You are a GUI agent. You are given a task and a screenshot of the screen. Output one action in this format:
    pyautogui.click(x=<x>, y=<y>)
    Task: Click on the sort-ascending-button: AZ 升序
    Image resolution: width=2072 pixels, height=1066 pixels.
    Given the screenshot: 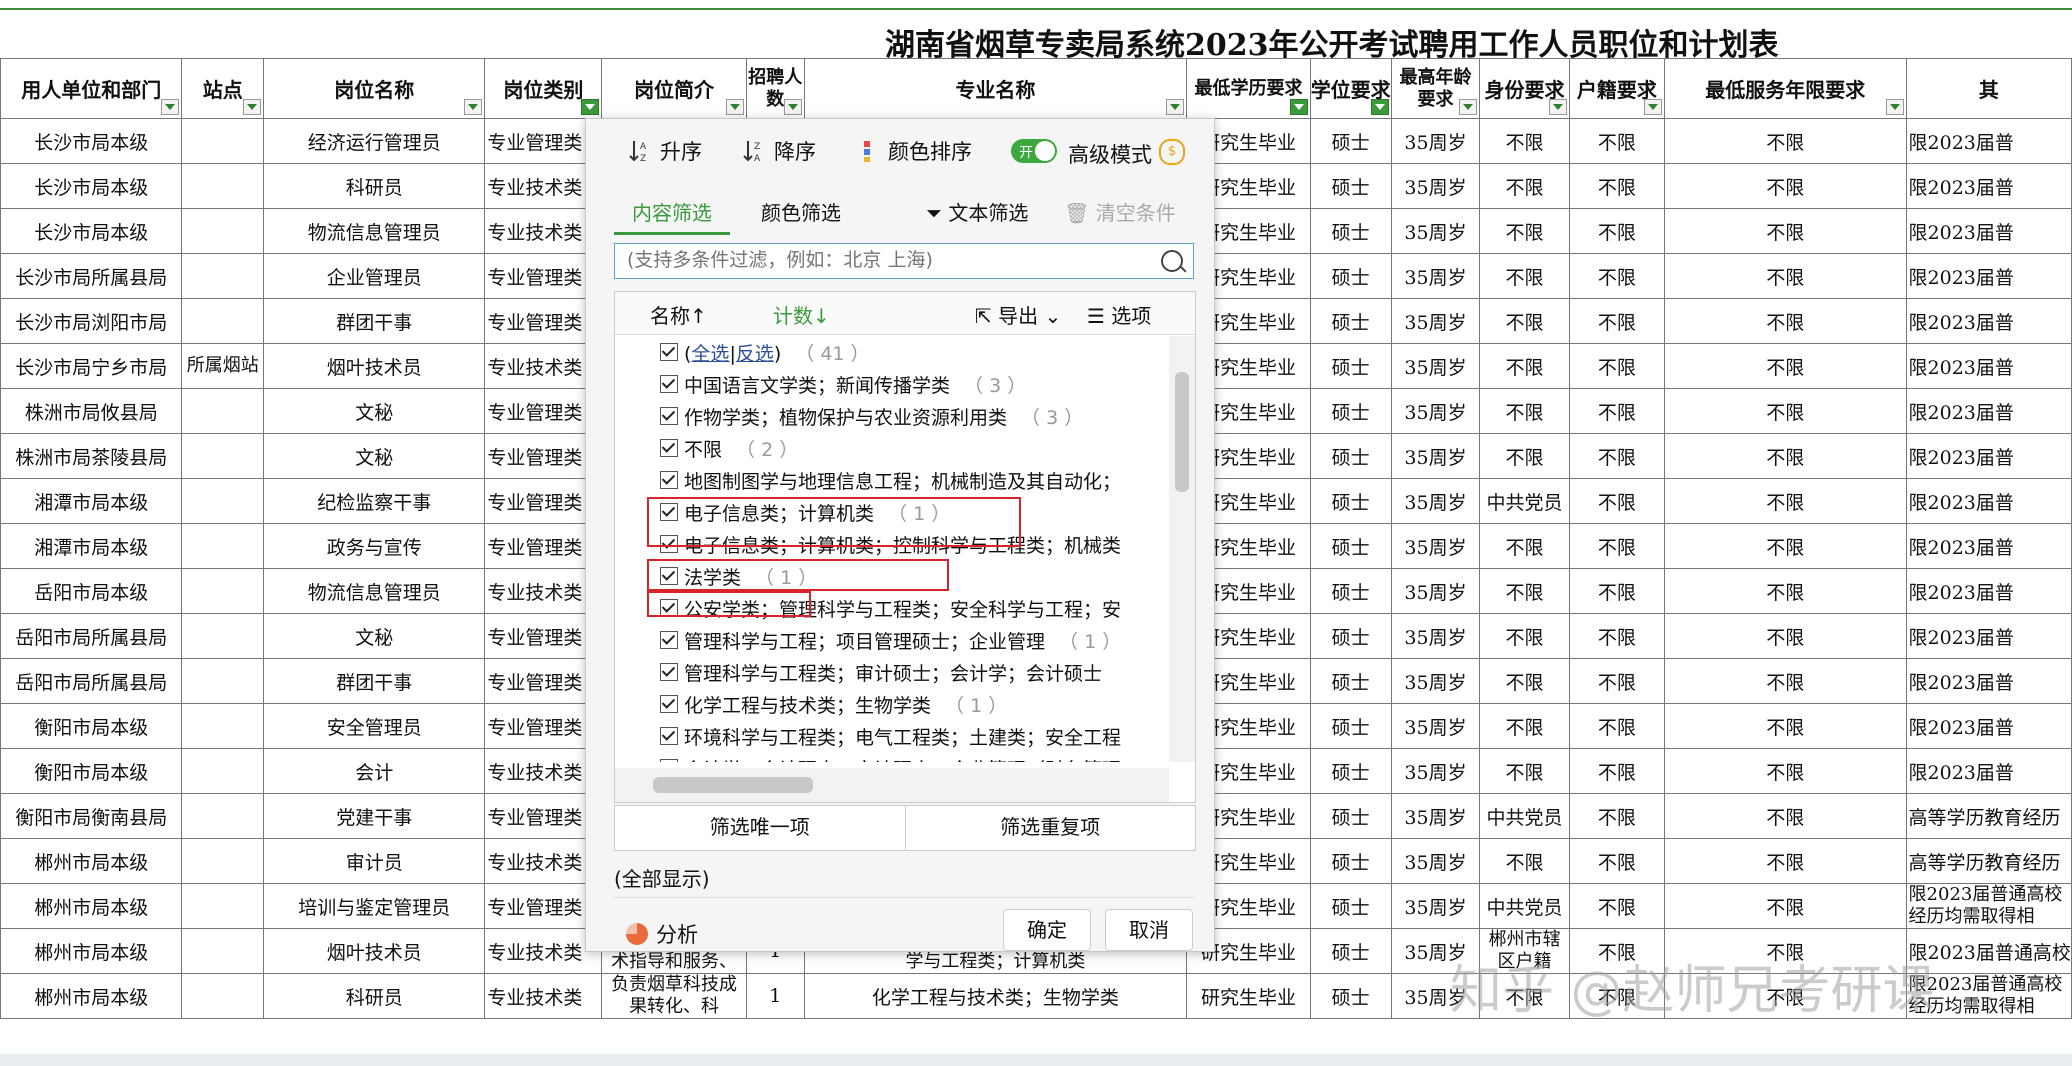 What is the action you would take?
    pyautogui.click(x=665, y=151)
    